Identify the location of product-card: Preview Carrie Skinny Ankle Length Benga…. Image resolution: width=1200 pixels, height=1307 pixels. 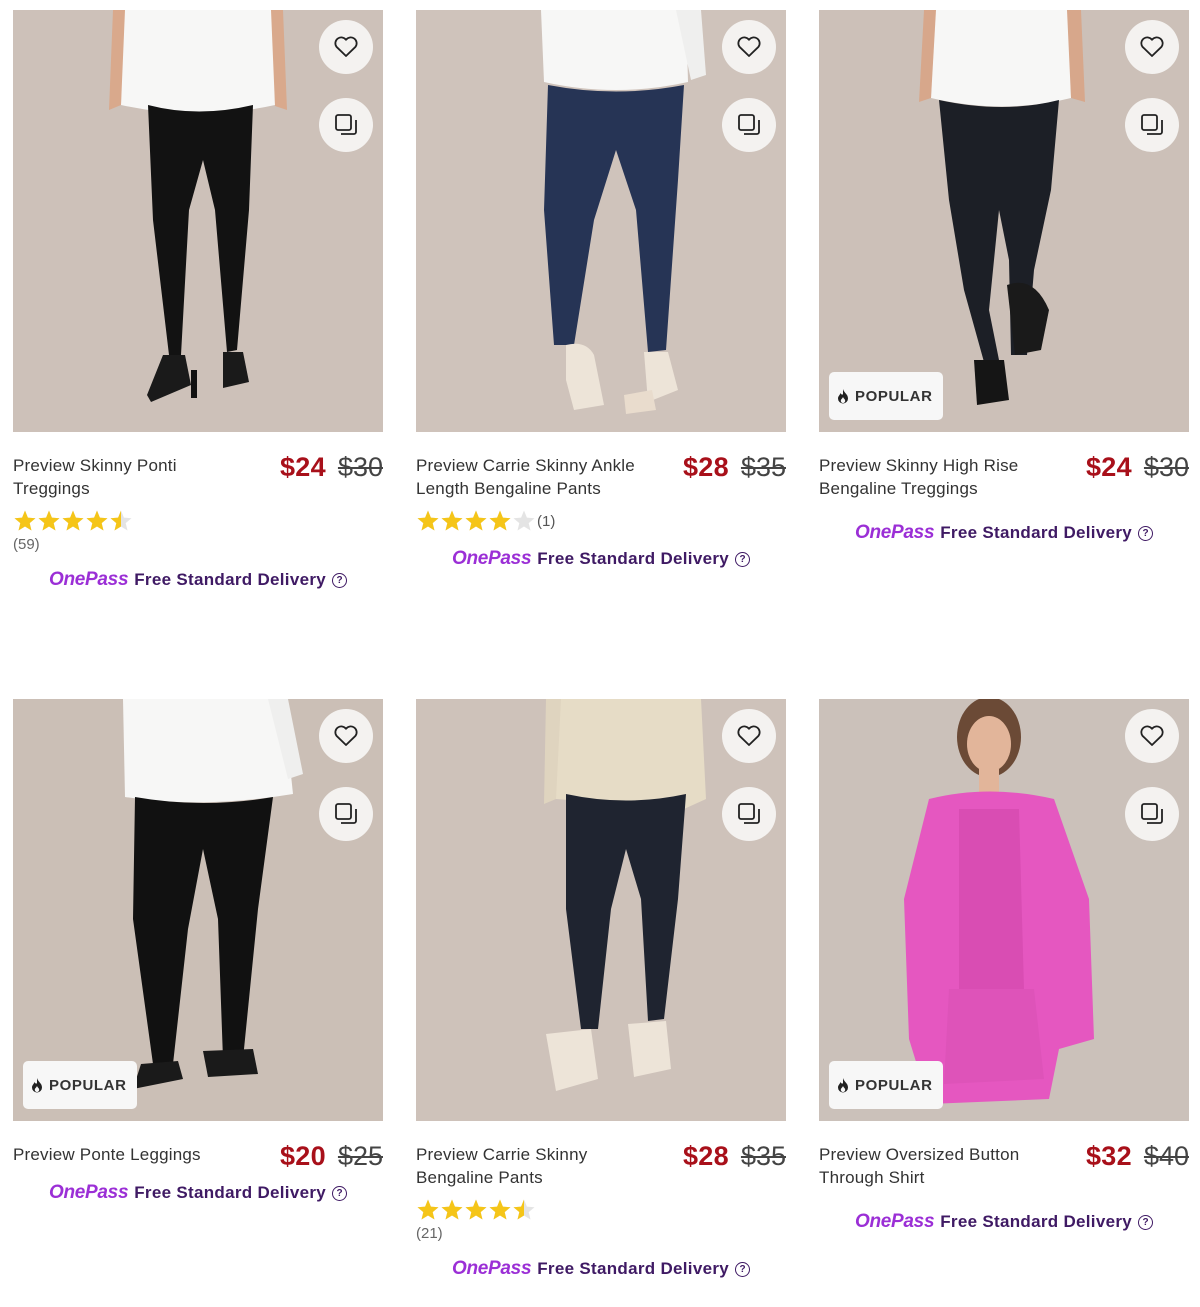
(601, 290).